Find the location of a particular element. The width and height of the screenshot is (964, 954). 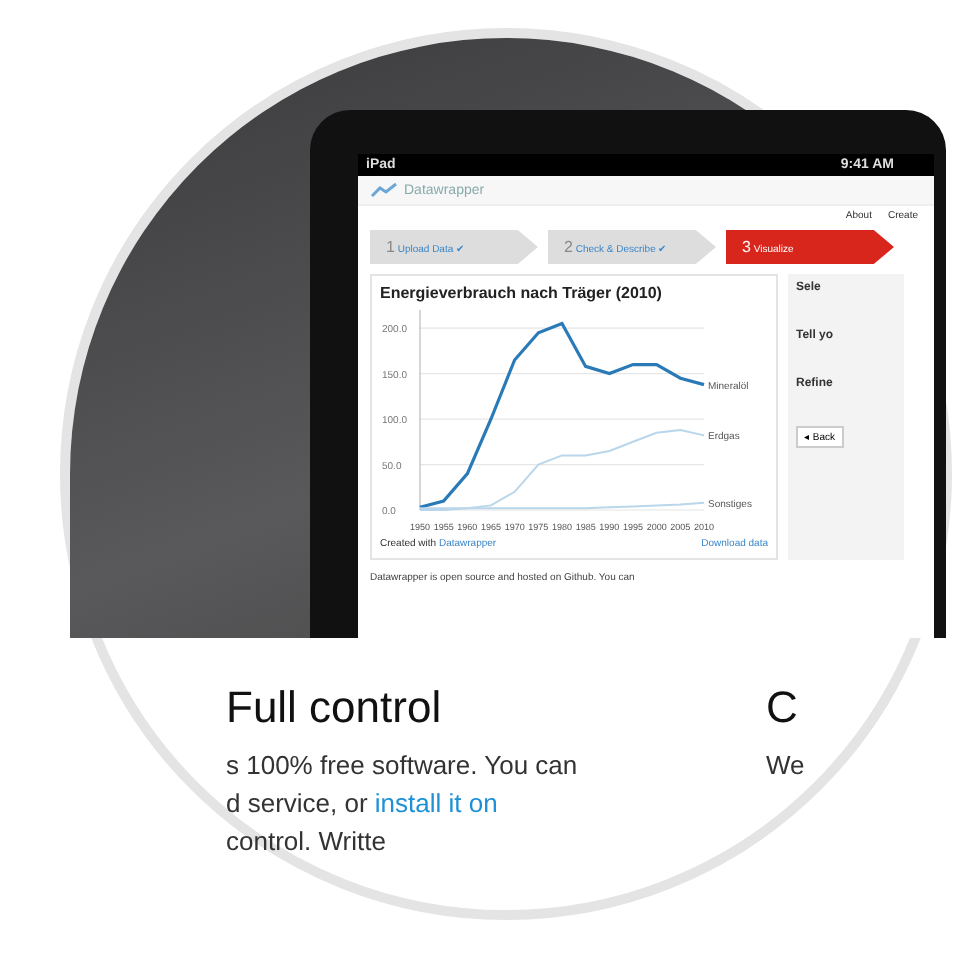

section-heading: Full control is located at coordinates (335, 708).